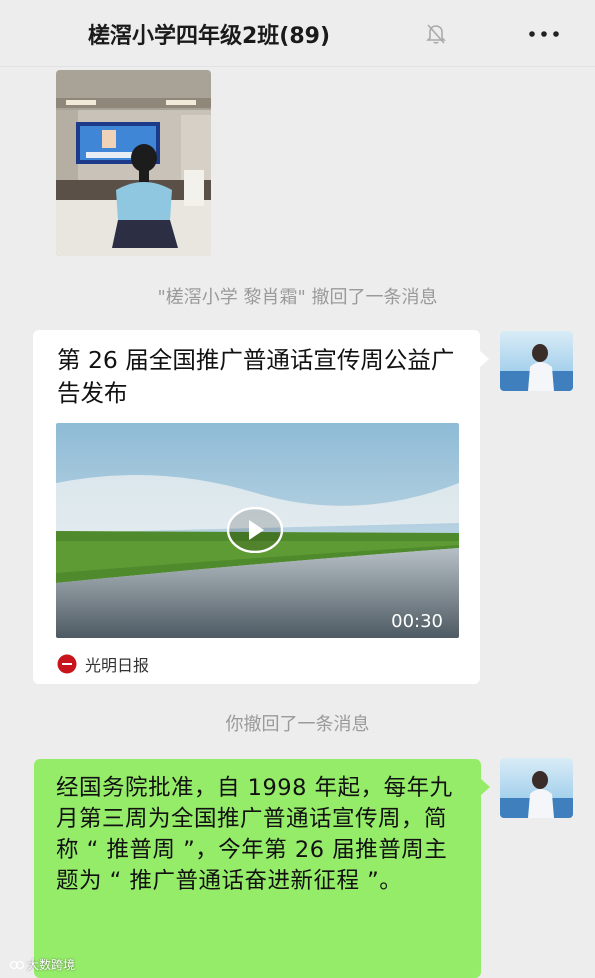  Describe the element at coordinates (117, 665) in the screenshot. I see `video-source-label: 光明日报` at that location.